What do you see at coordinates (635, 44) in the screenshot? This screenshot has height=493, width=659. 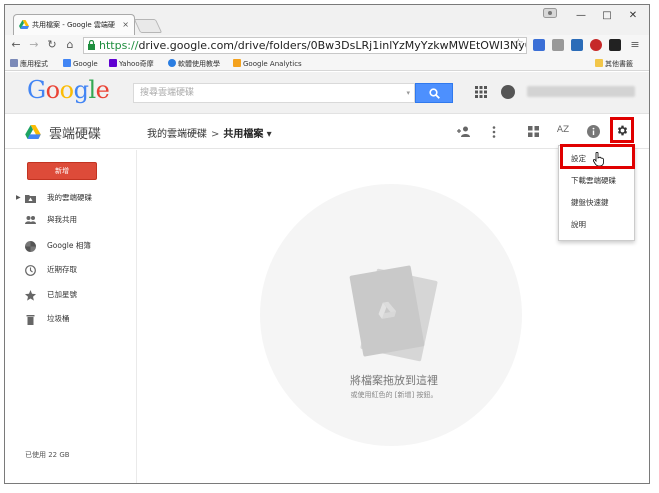 I see `menu-icon: ≡` at bounding box center [635, 44].